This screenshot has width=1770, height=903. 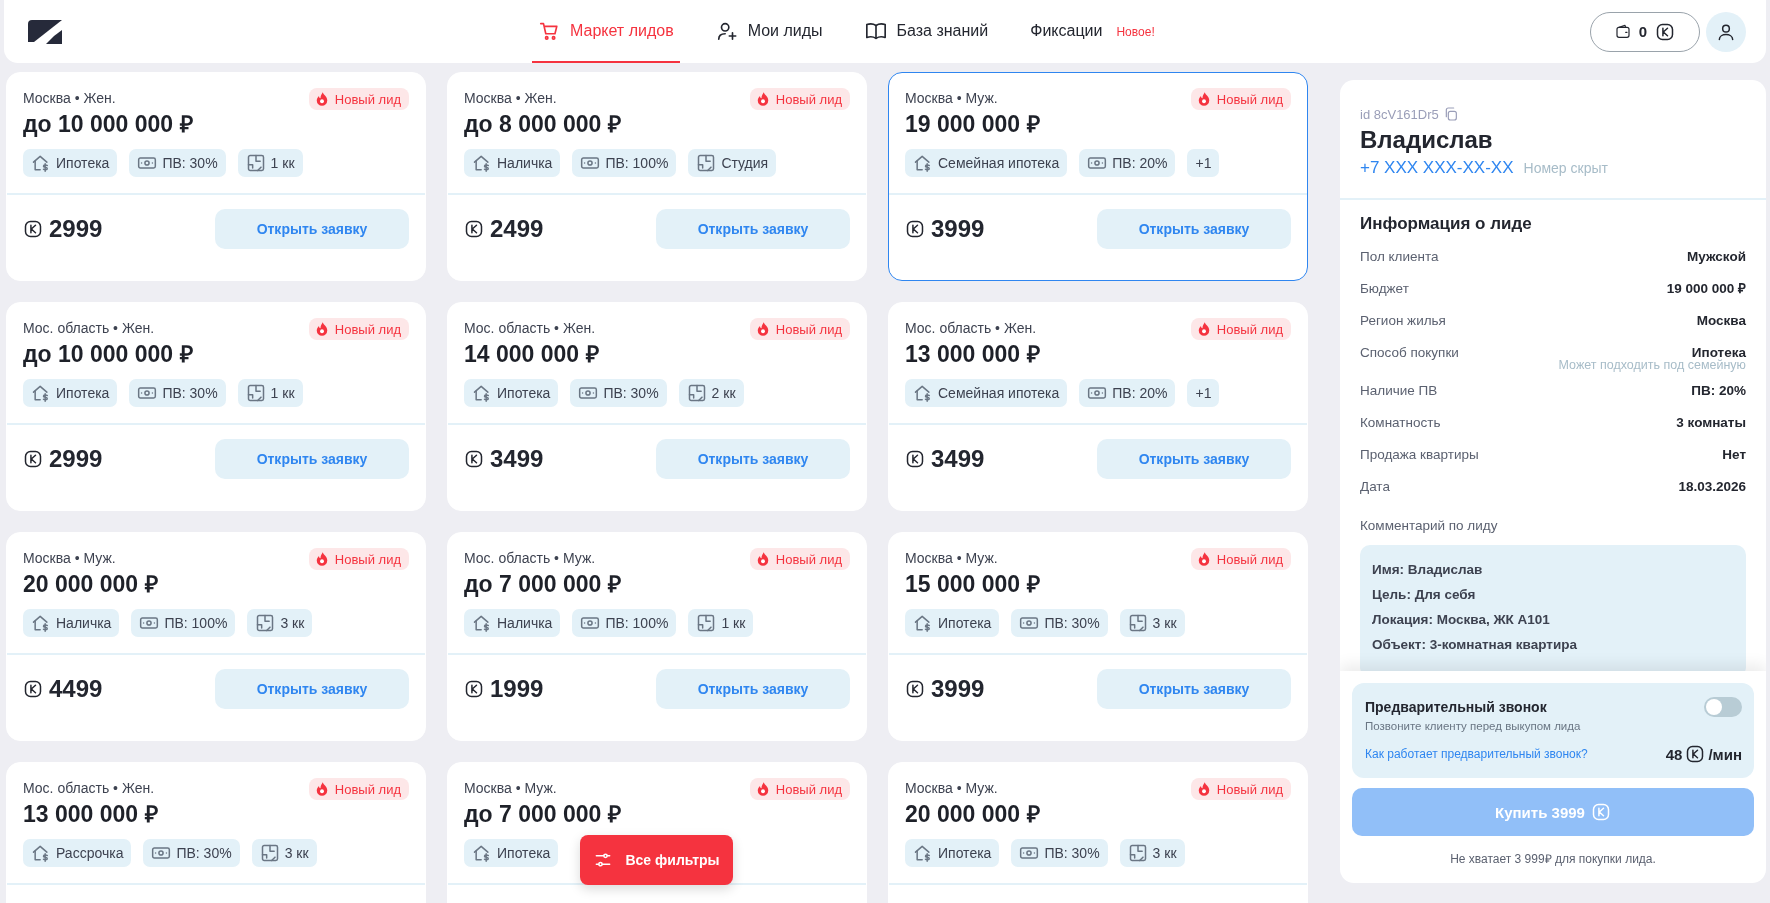 I want to click on budget-amount: до 10 000 000 ₽, so click(x=108, y=354).